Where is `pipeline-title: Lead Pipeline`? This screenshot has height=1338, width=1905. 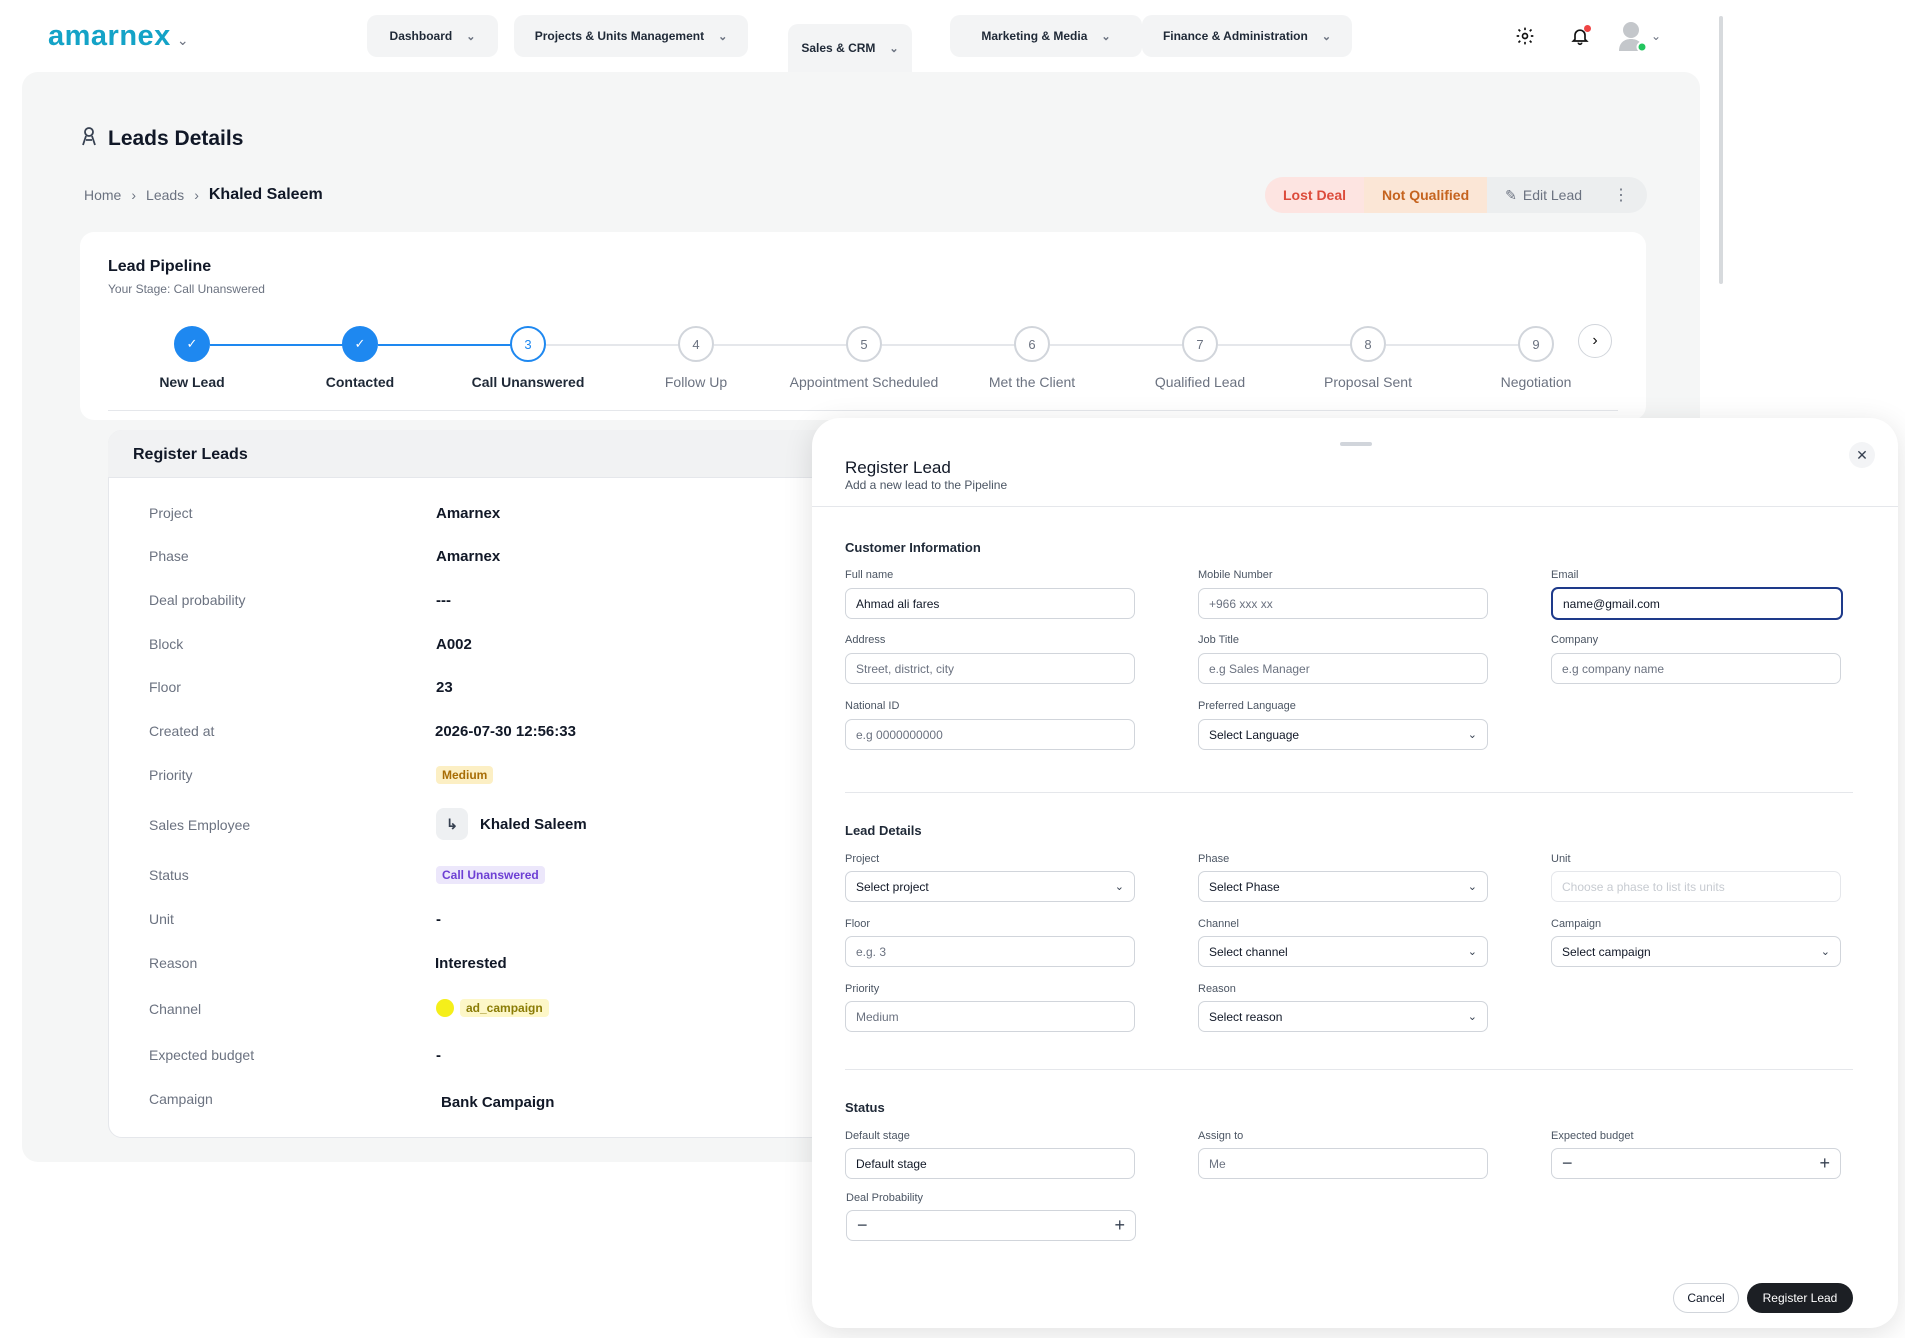
pipeline-title: Lead Pipeline is located at coordinates (160, 266).